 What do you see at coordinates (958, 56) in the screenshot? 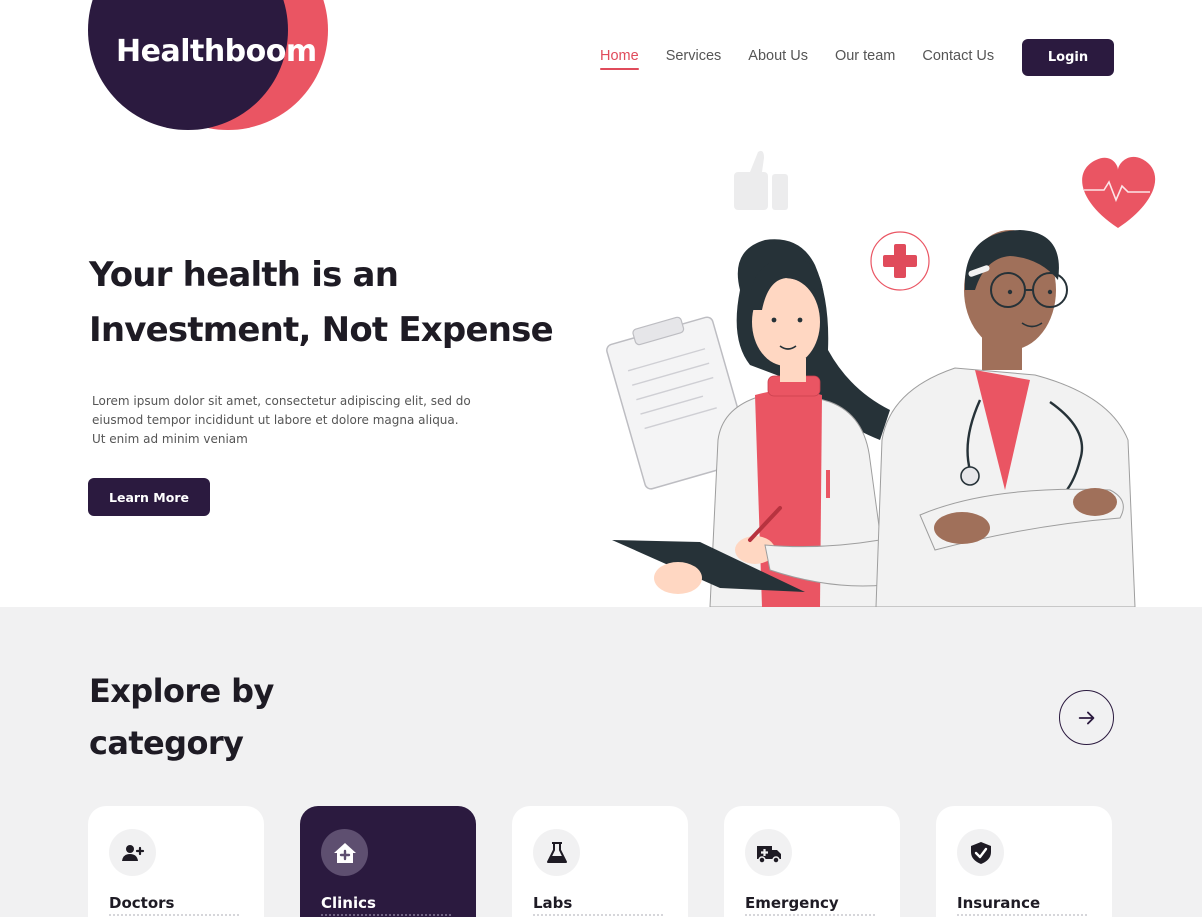
I see `nav-contact-us: Contact Us` at bounding box center [958, 56].